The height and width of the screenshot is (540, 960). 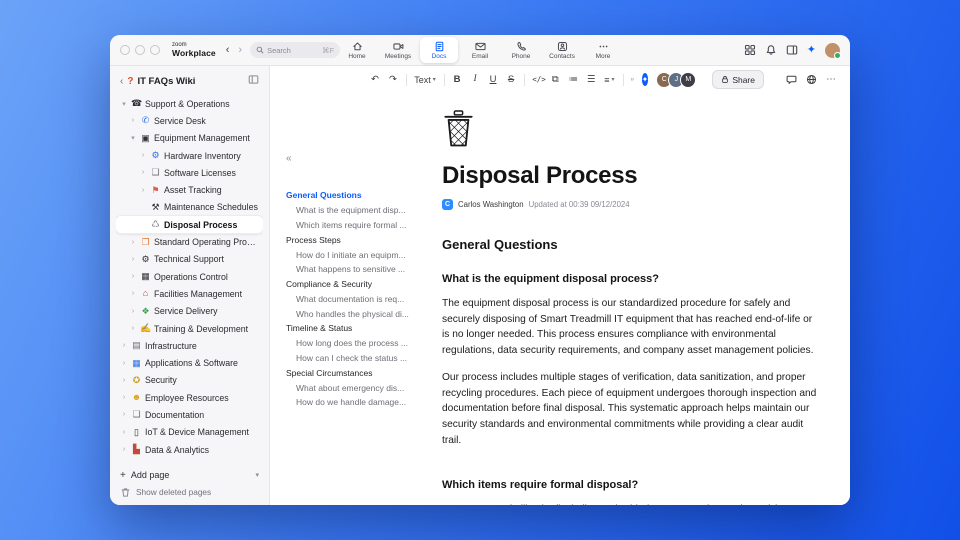 What do you see at coordinates (425, 80) in the screenshot?
I see `text-style-dropdown: Text ▾` at bounding box center [425, 80].